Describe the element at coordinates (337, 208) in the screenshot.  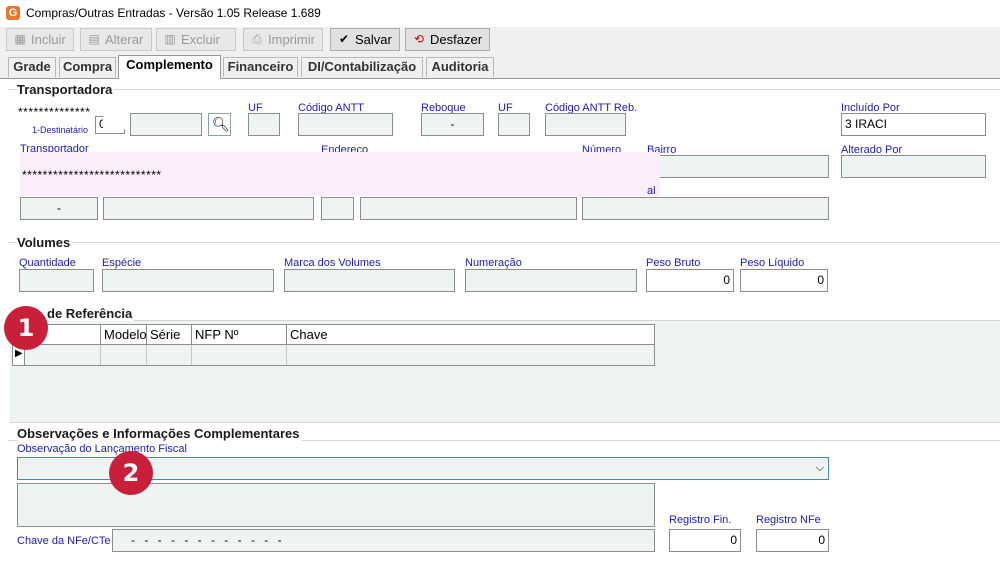
I see `numero-field` at that location.